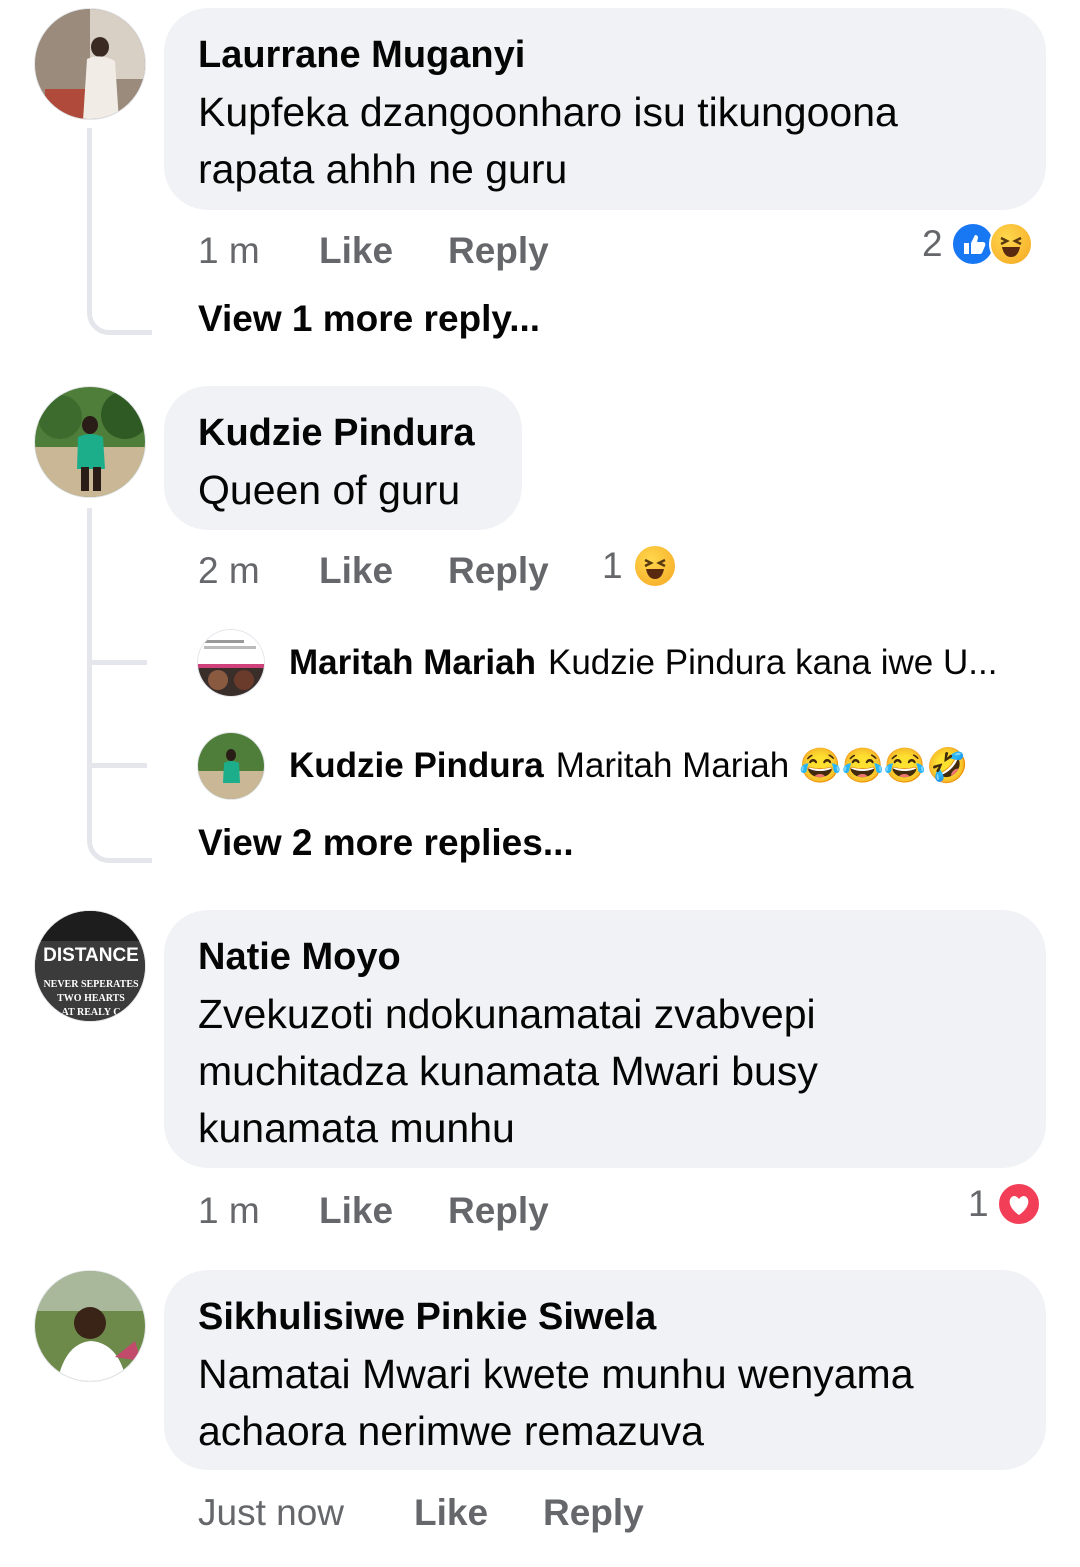  What do you see at coordinates (306, 1513) in the screenshot?
I see `comment-time: Just now` at bounding box center [306, 1513].